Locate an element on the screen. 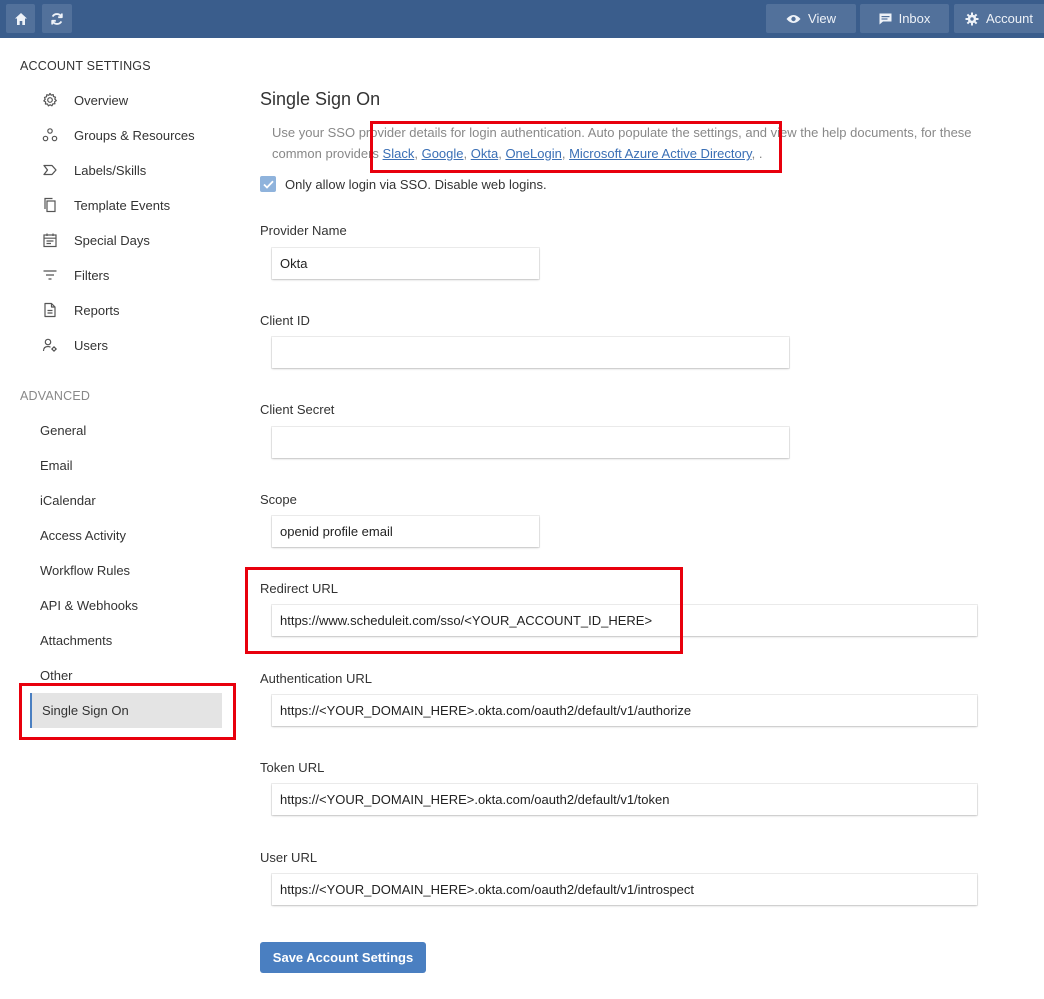  groups-icon is located at coordinates (50, 135).